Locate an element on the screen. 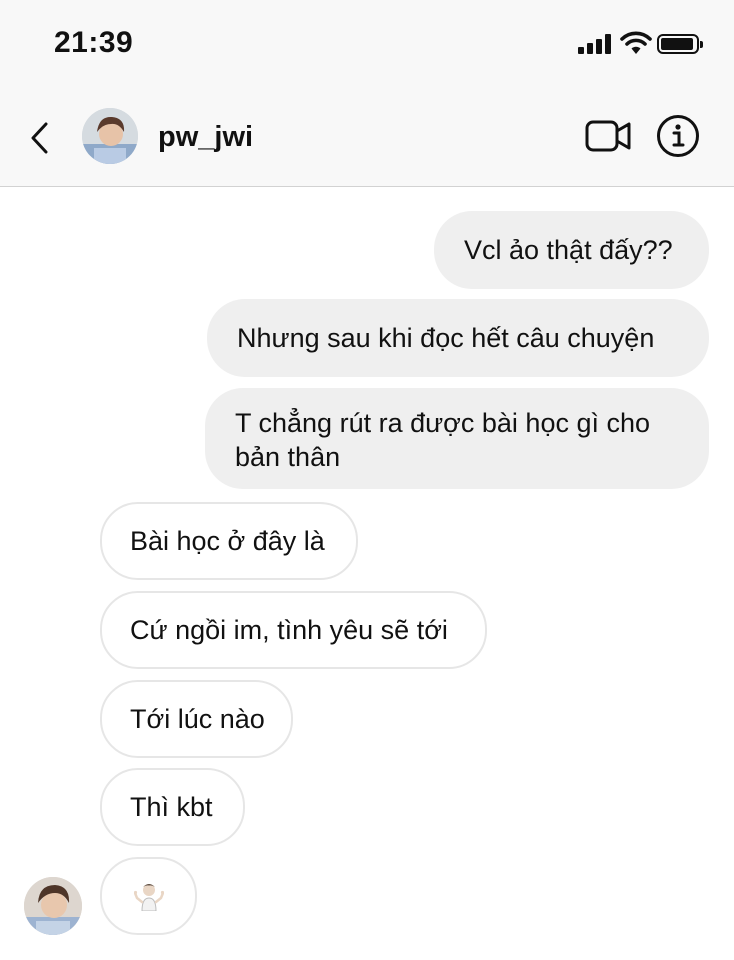  message-bubble-received: Cứ ngồi im, tình yêu sẽ tới is located at coordinates (293, 630).